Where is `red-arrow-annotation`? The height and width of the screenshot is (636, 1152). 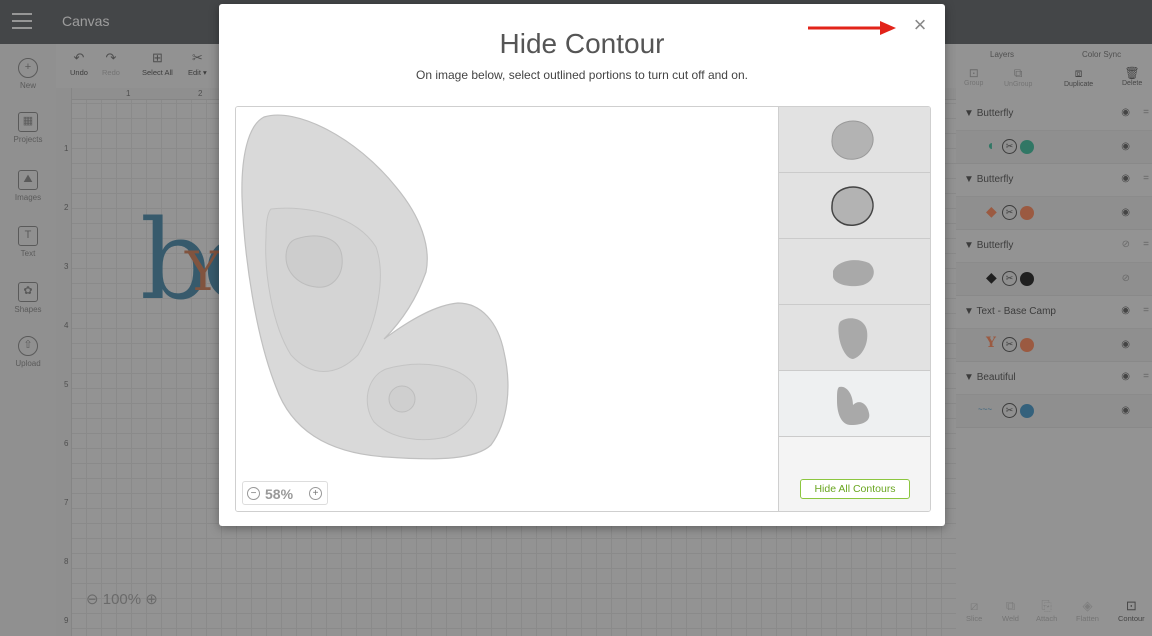
red-arrow-annotation is located at coordinates (852, 28).